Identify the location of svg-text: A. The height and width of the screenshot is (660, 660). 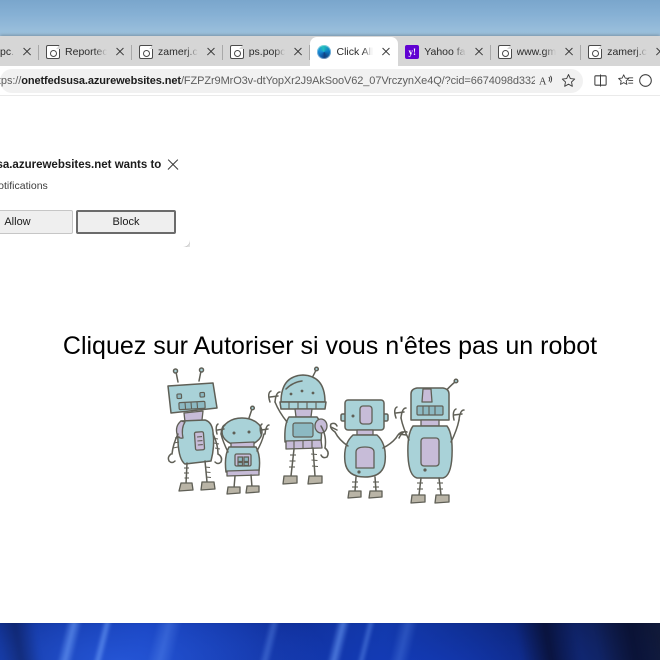
(543, 81).